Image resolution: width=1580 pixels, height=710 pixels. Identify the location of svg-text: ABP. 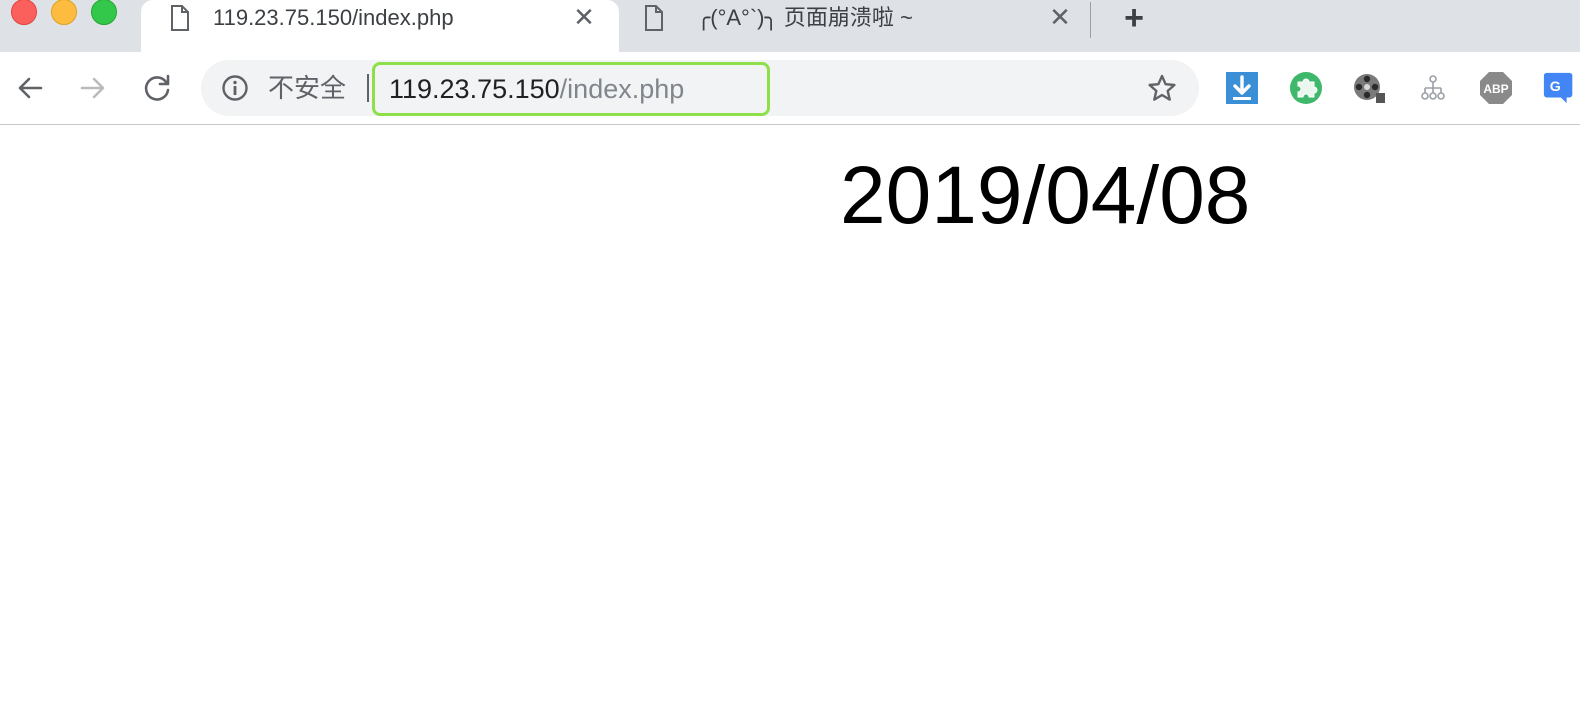
(1495, 89).